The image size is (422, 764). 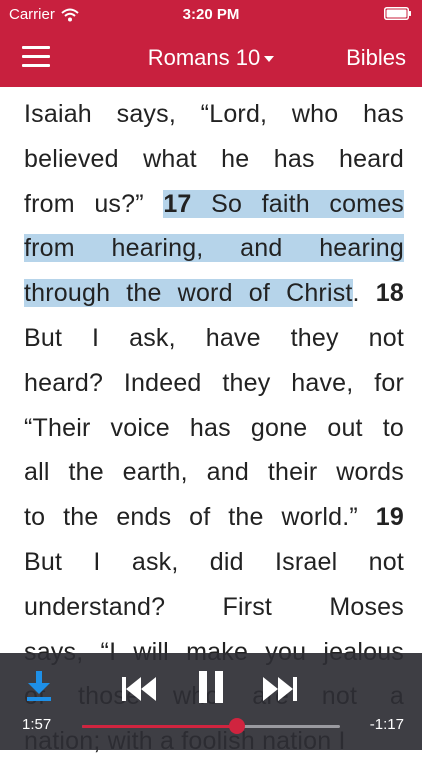 I want to click on verse-text: Isaiah says, “Lord, who has, so click(x=214, y=114).